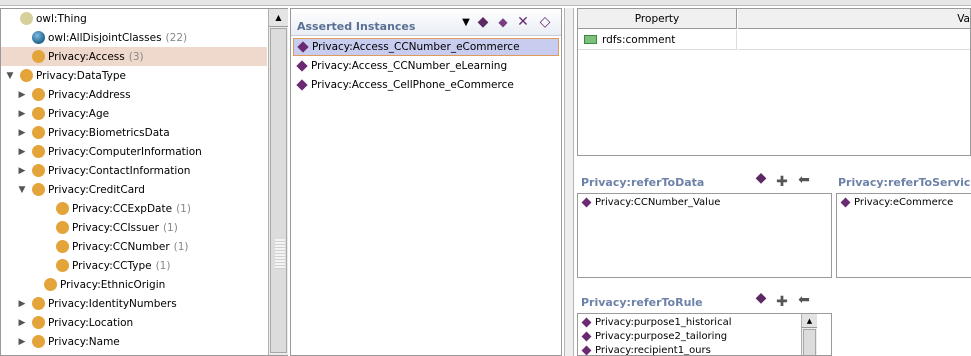 This screenshot has height=356, width=971. I want to click on create-rule-value-icon: ◆, so click(761, 298).